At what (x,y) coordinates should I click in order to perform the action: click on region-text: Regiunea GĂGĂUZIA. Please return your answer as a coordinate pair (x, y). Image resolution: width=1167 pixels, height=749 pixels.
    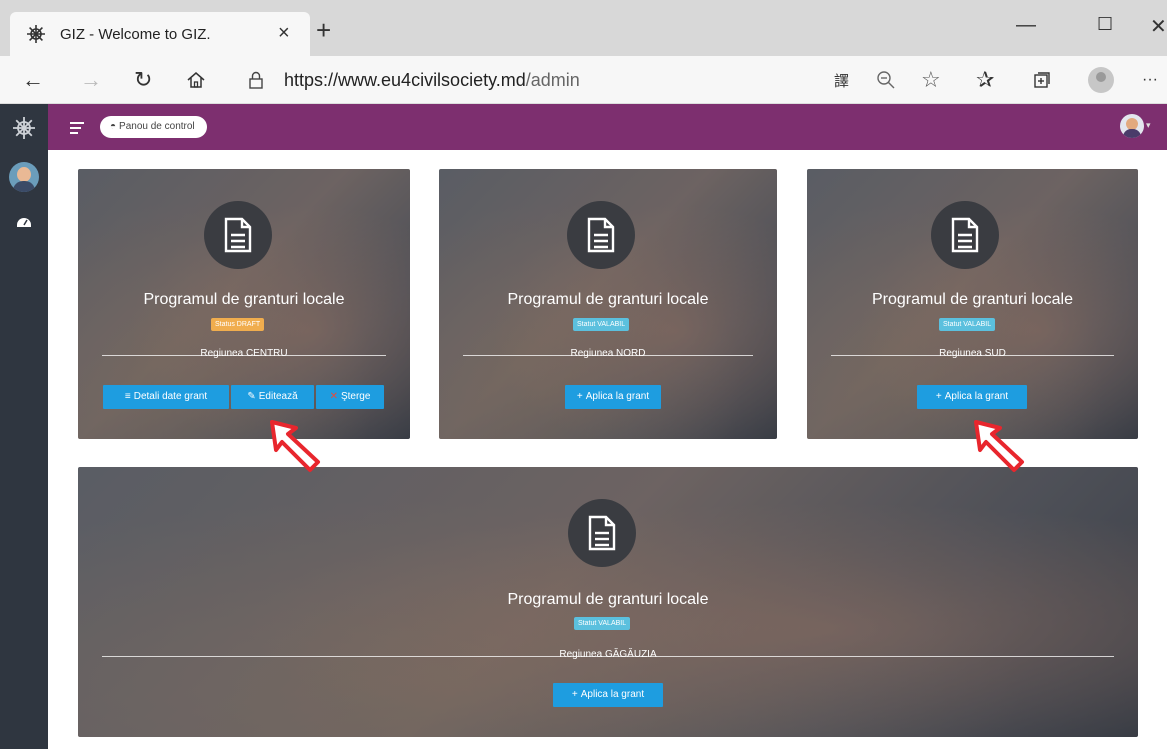
    Looking at the image, I should click on (608, 654).